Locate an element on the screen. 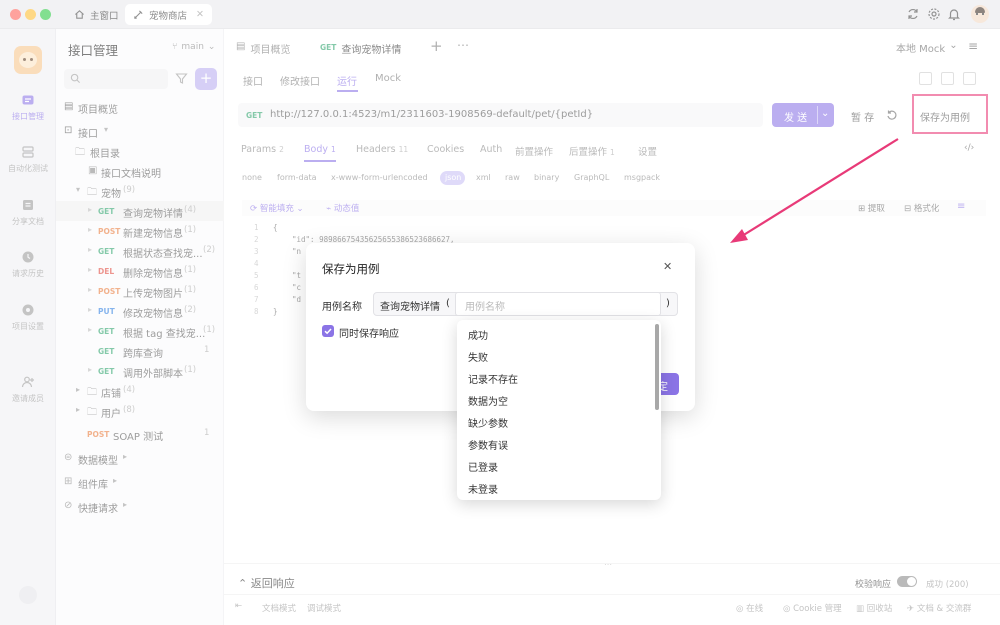  arrow-line is located at coordinates (820, 187).